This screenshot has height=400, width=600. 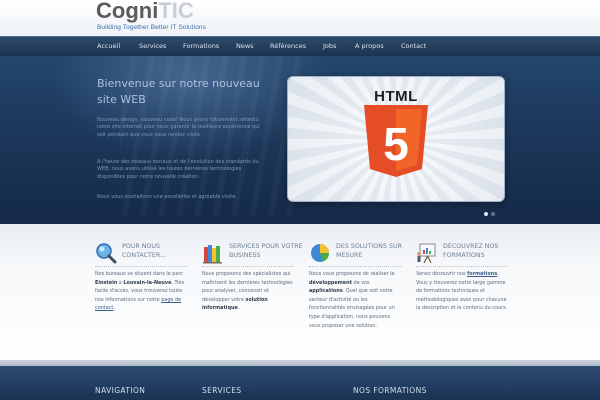 I want to click on nav-item-formations: Formations, so click(x=201, y=46).